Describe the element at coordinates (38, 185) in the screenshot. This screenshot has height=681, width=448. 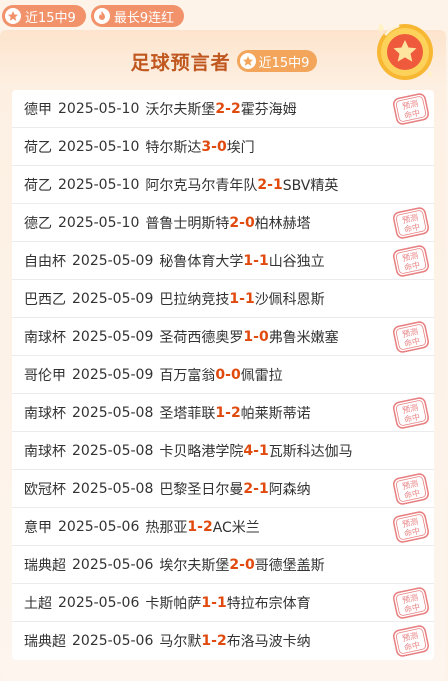
I see `match-league: 荷乙` at that location.